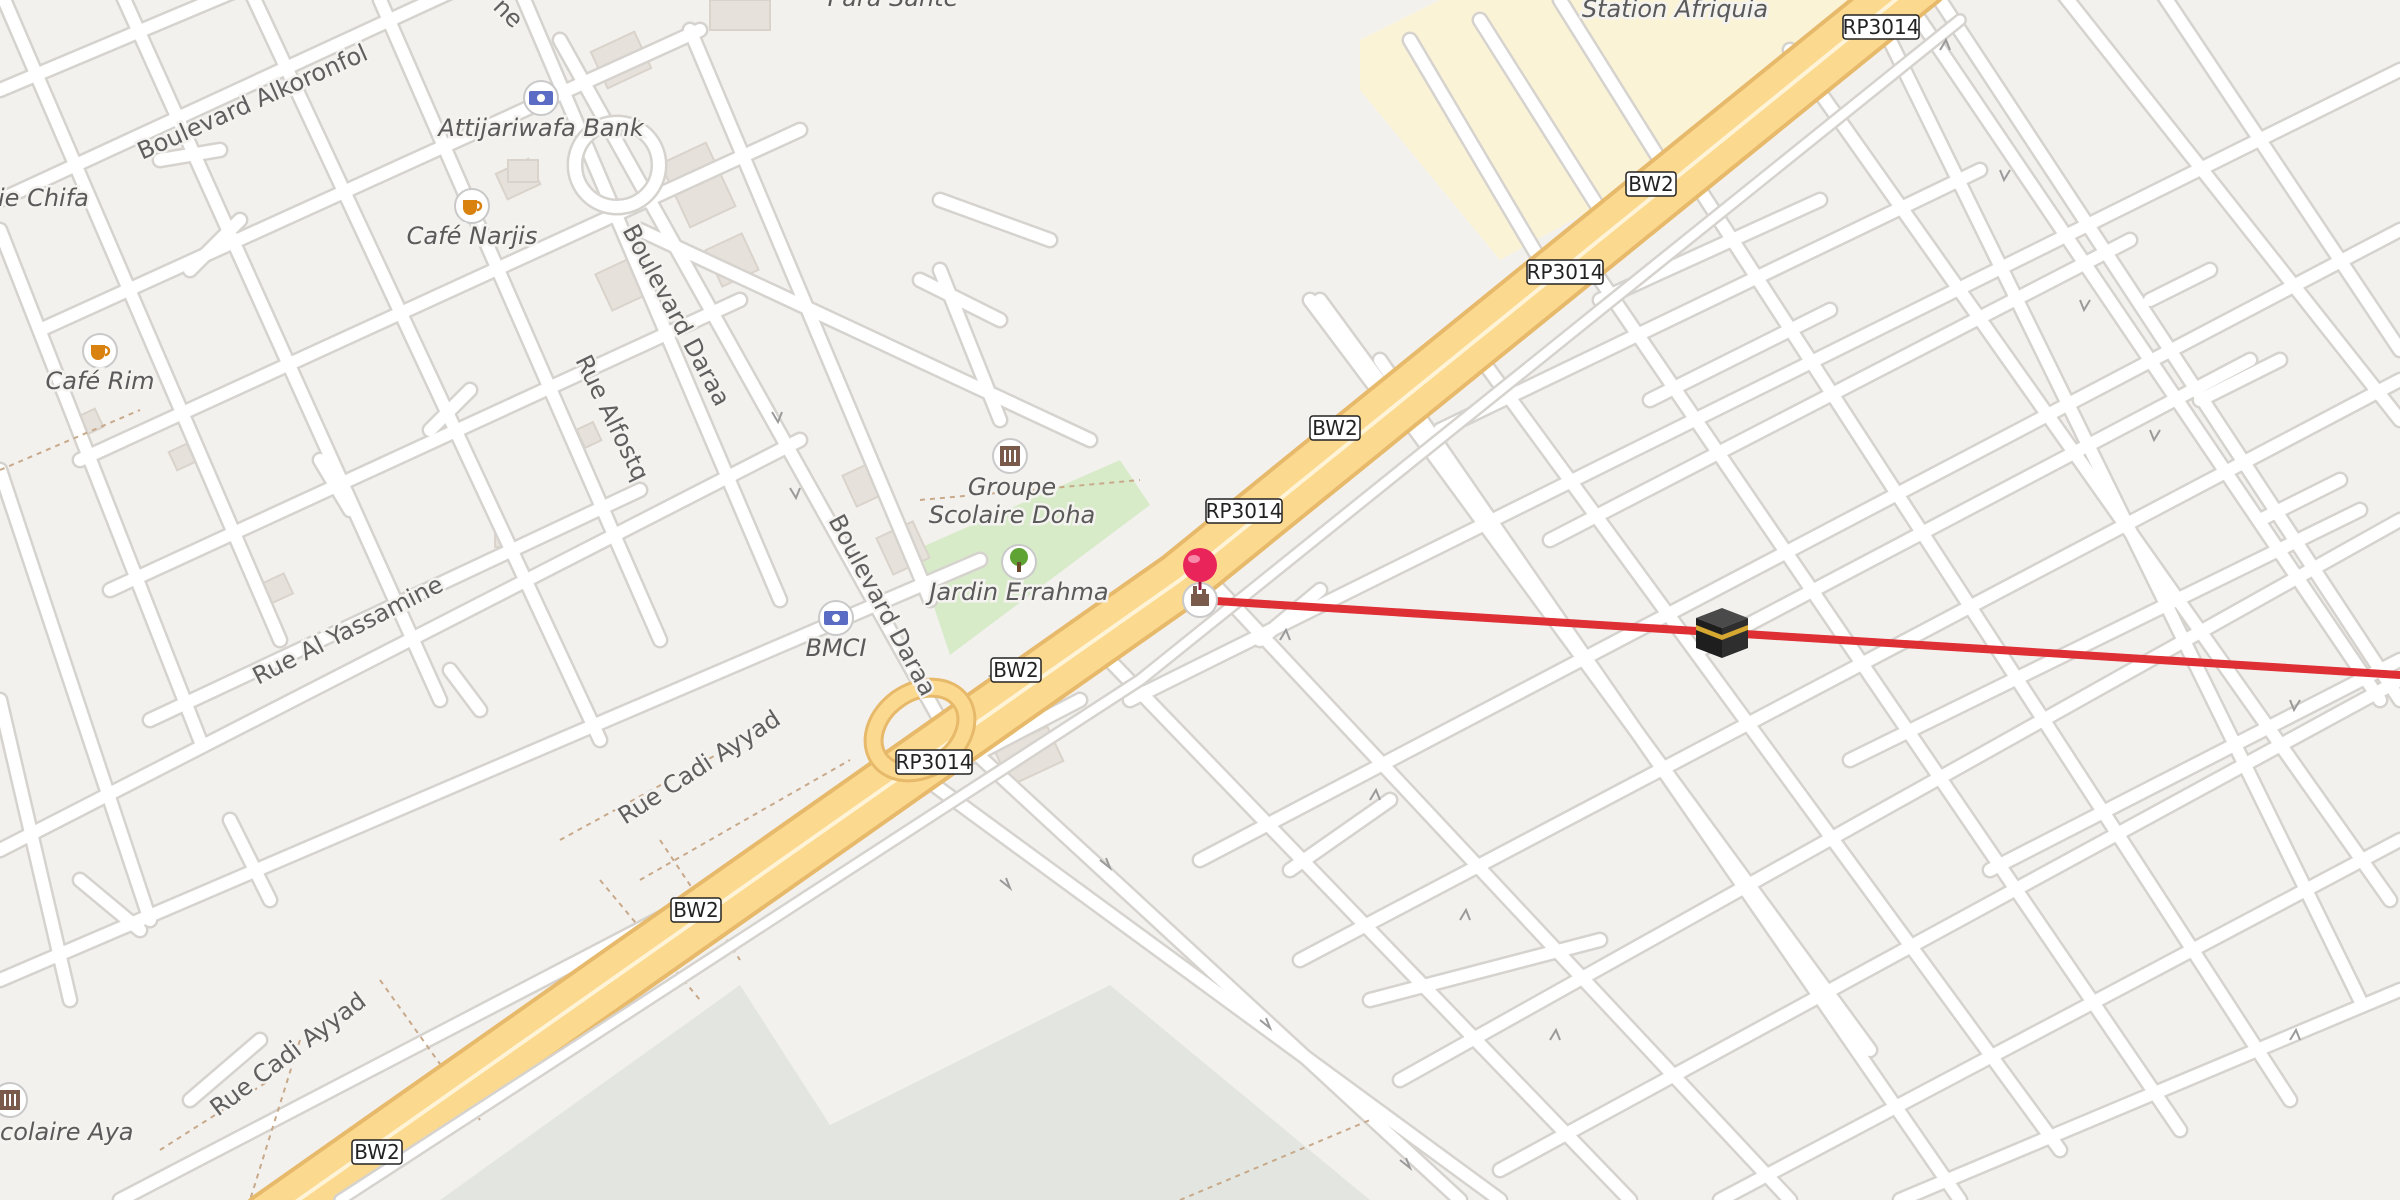 The height and width of the screenshot is (1200, 2400). I want to click on poi-label: colaire Aya, so click(67, 1132).